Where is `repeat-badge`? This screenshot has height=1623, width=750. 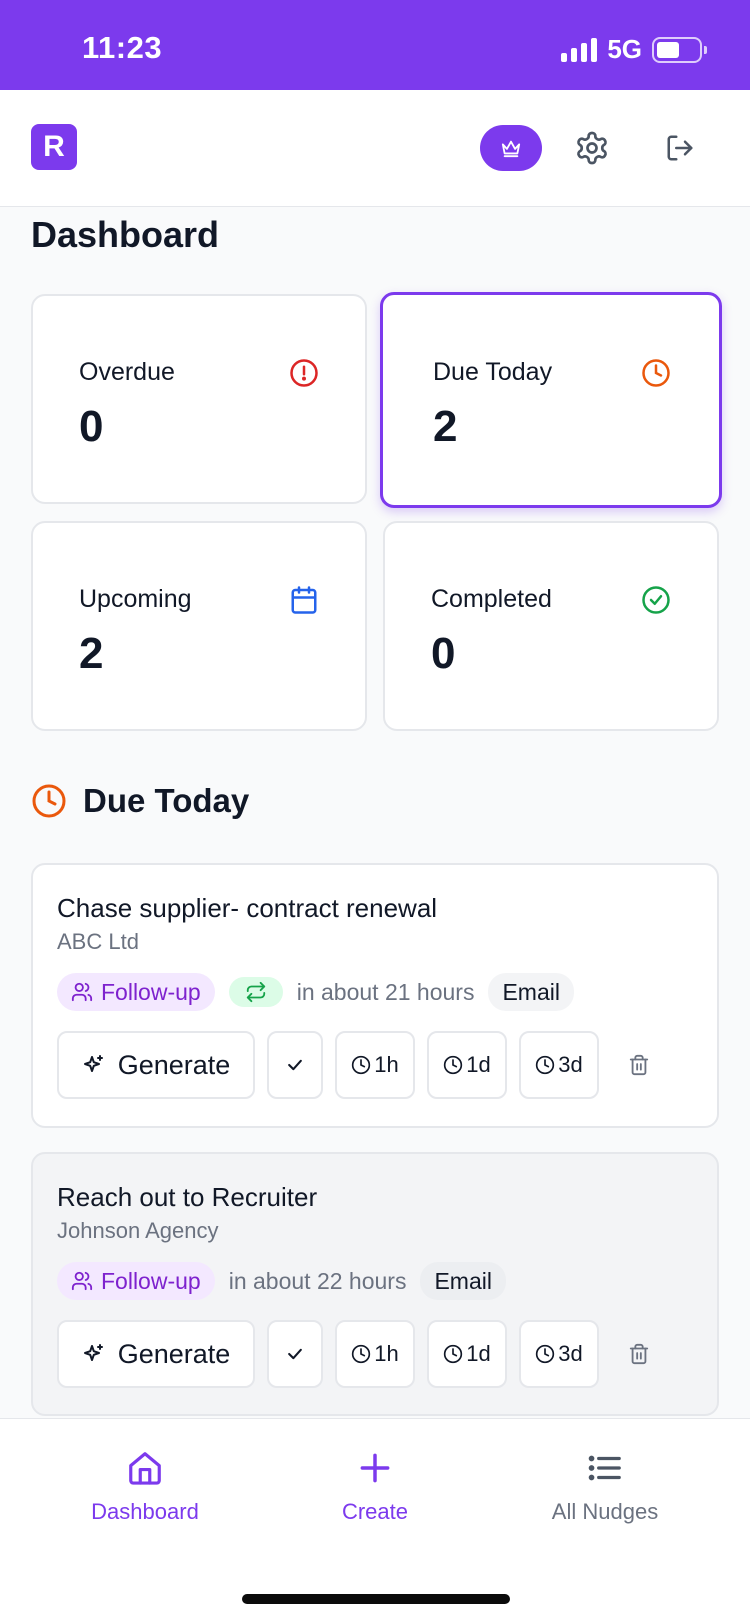
repeat-badge is located at coordinates (255, 992).